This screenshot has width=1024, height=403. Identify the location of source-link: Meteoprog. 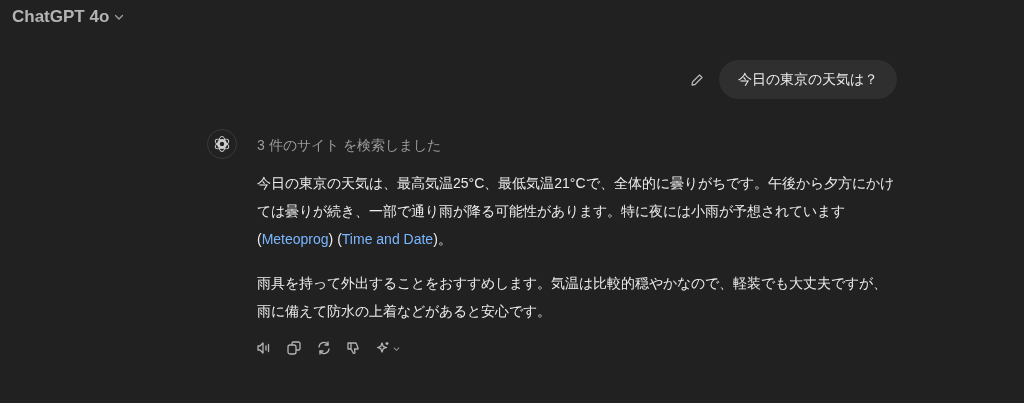
(295, 239).